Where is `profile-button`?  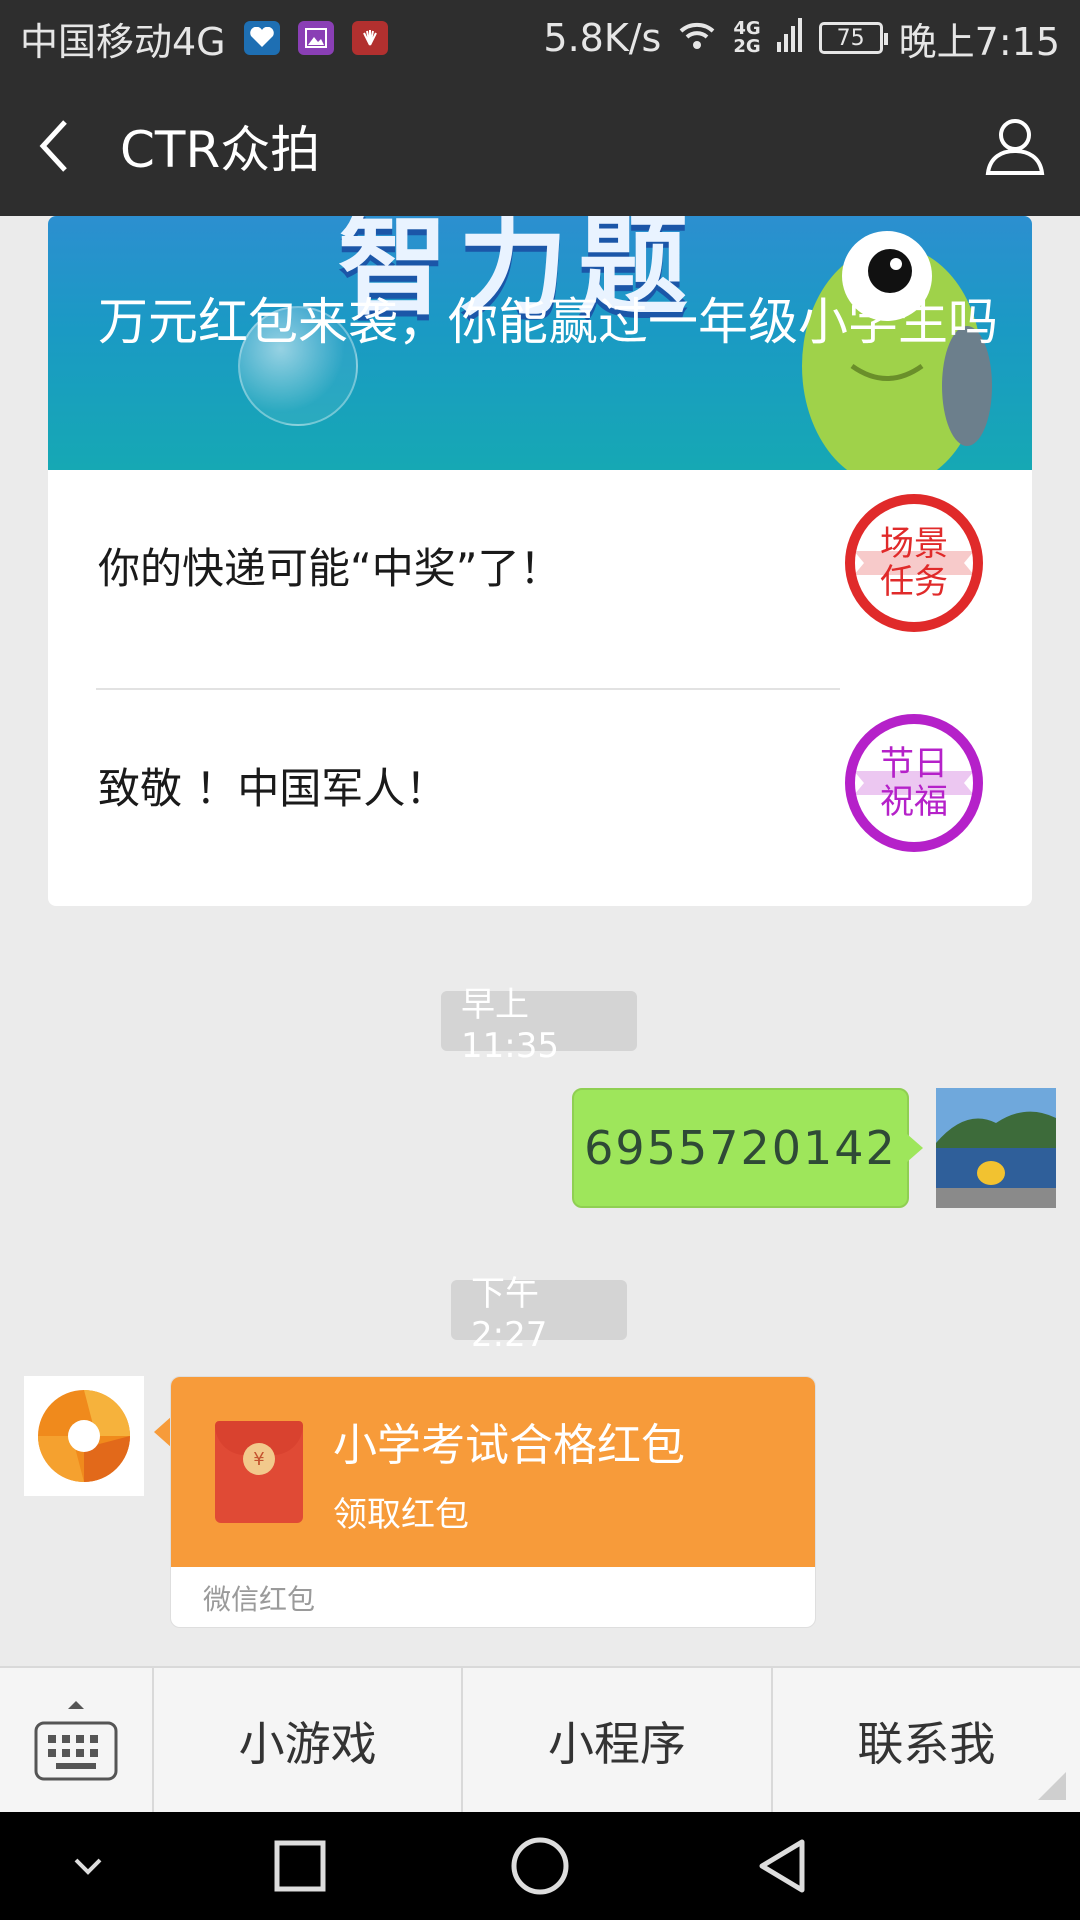 profile-button is located at coordinates (1015, 146).